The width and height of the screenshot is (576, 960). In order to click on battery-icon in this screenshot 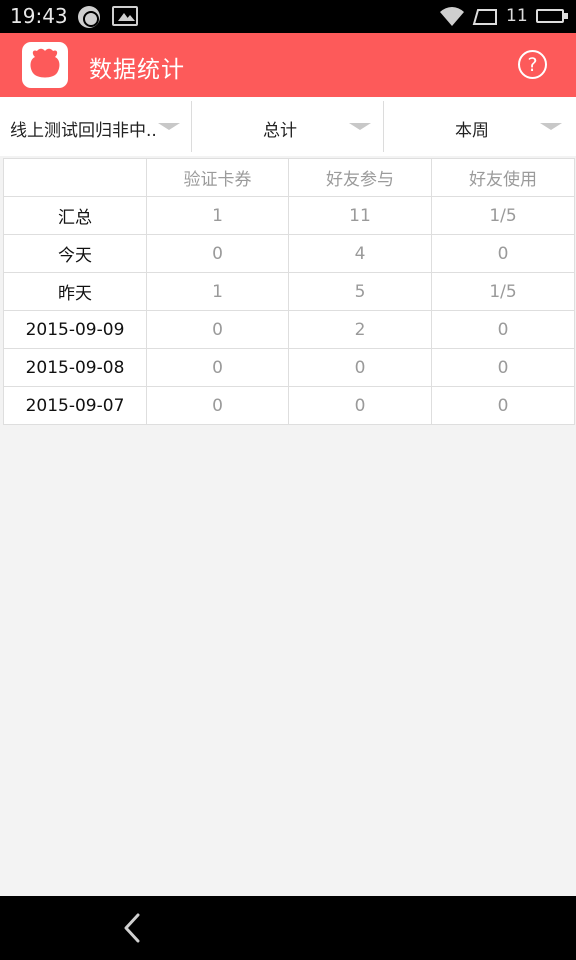, I will do `click(552, 16)`.